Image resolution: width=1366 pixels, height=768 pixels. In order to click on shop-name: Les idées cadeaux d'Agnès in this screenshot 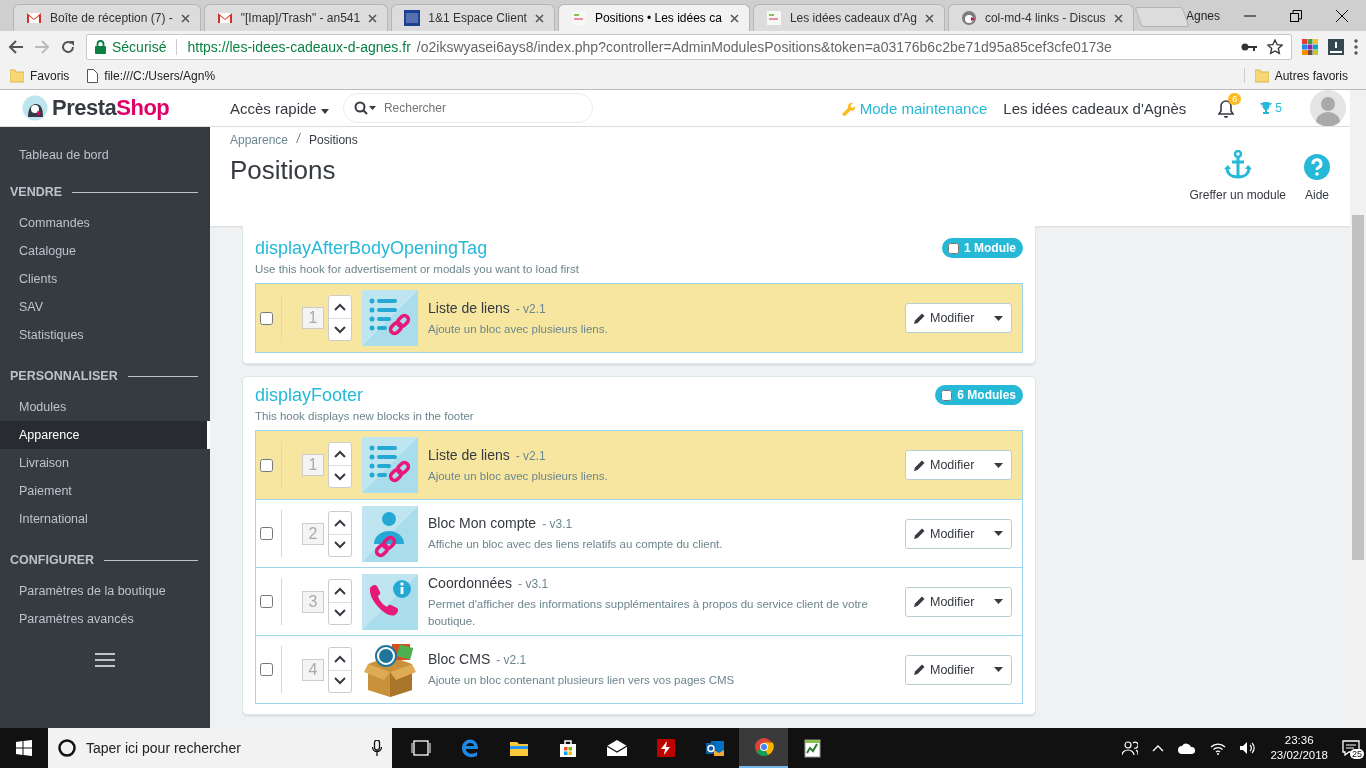, I will do `click(1095, 108)`.